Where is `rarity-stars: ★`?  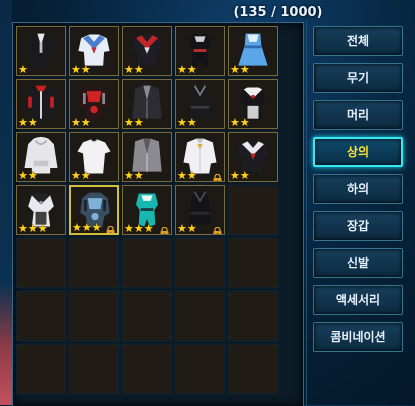 rarity-stars: ★ is located at coordinates (23, 69).